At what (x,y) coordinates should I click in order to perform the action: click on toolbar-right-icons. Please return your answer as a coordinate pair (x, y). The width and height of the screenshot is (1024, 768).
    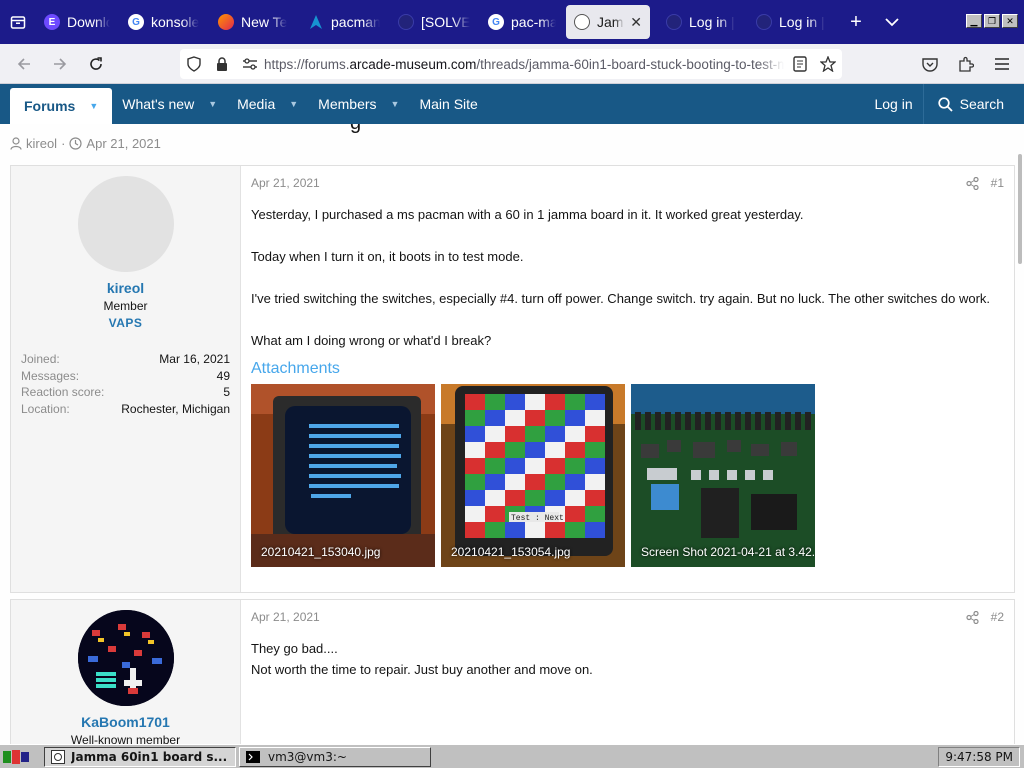
    Looking at the image, I should click on (966, 64).